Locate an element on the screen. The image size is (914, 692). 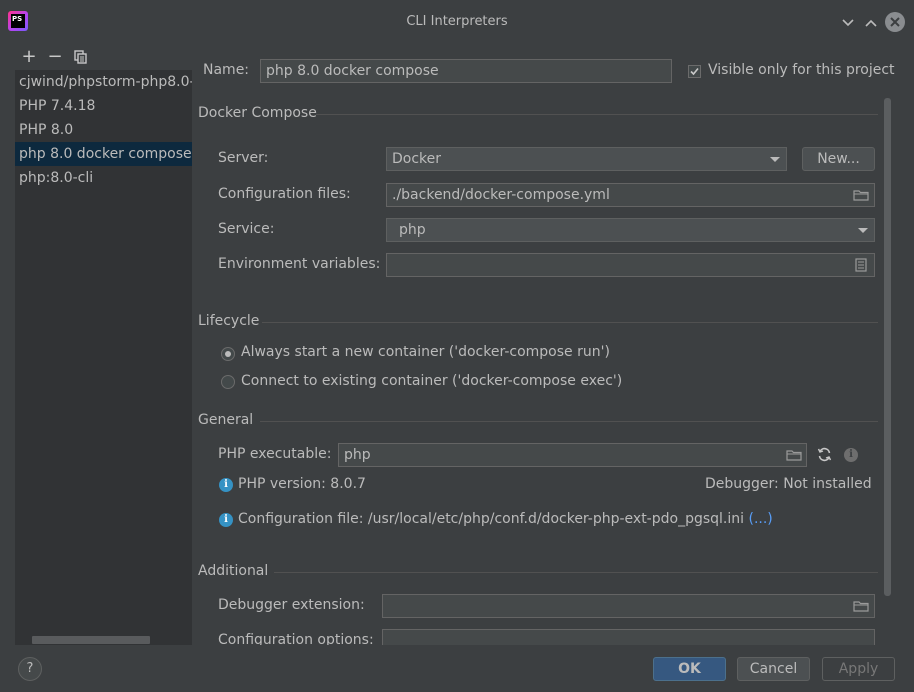
additional-section-title: Additional is located at coordinates (233, 571).